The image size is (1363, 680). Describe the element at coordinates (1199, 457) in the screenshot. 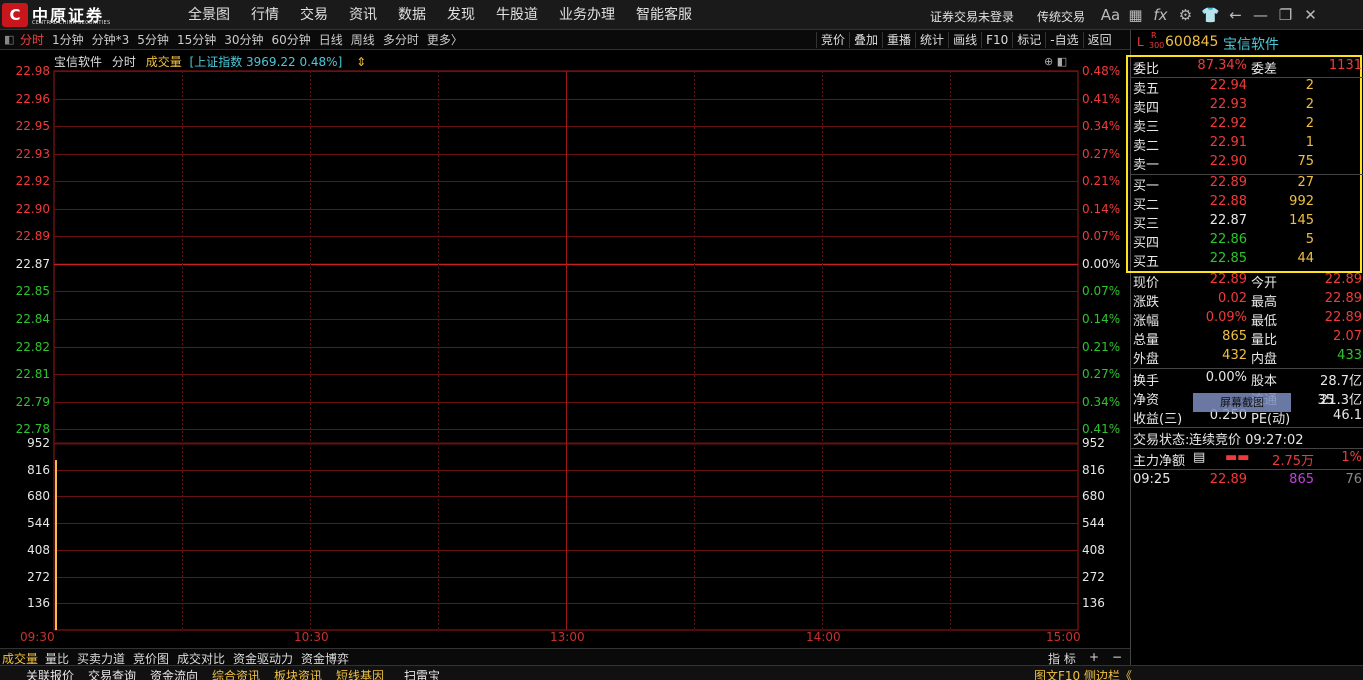

I see `list-icon: ▤` at that location.